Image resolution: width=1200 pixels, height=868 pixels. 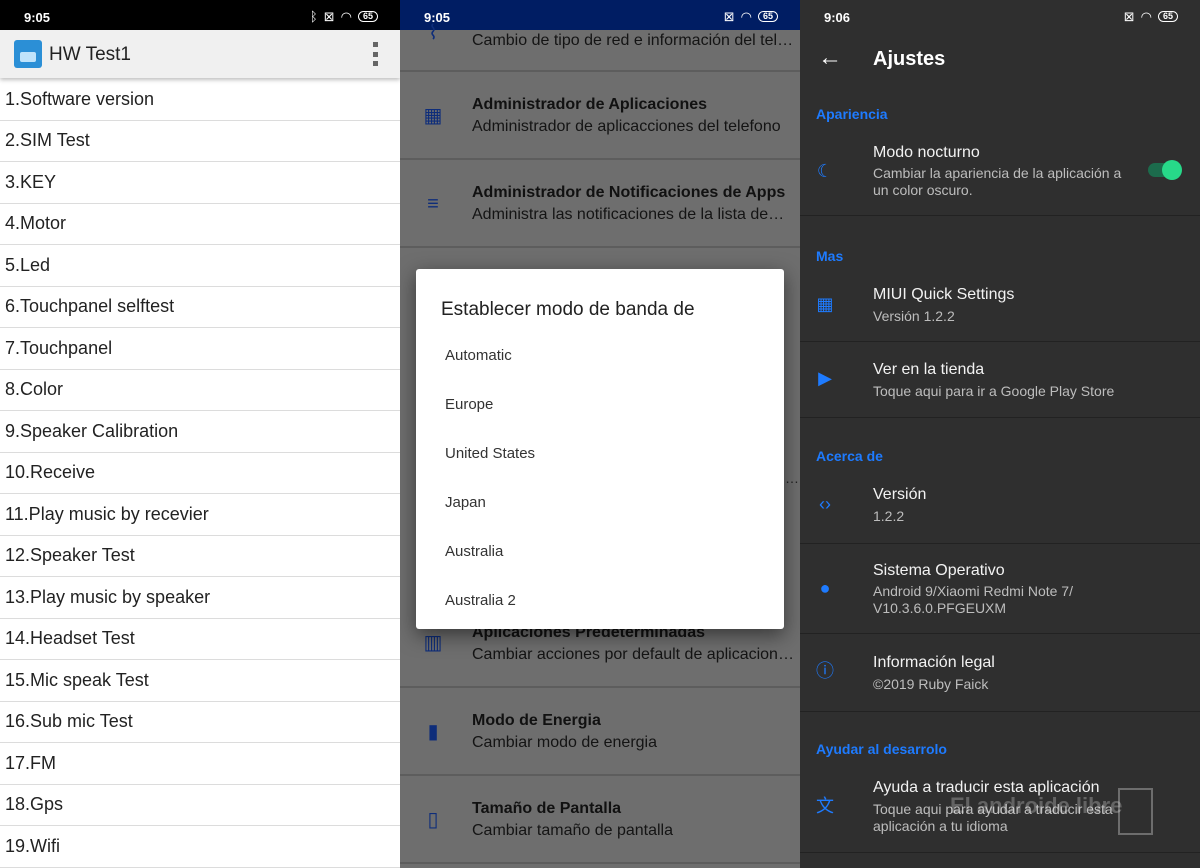 I want to click on watermark: El androide libre, so click(x=1036, y=805).